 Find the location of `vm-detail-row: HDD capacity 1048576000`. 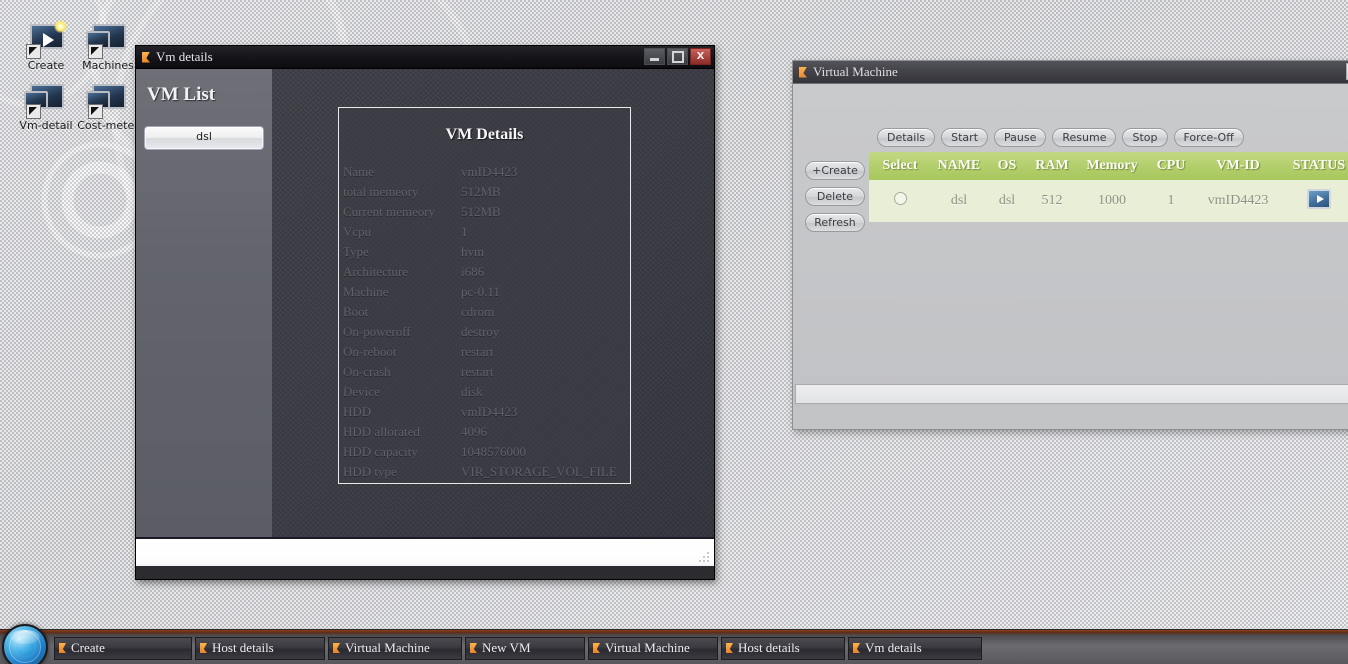

vm-detail-row: HDD capacity 1048576000 is located at coordinates (484, 452).